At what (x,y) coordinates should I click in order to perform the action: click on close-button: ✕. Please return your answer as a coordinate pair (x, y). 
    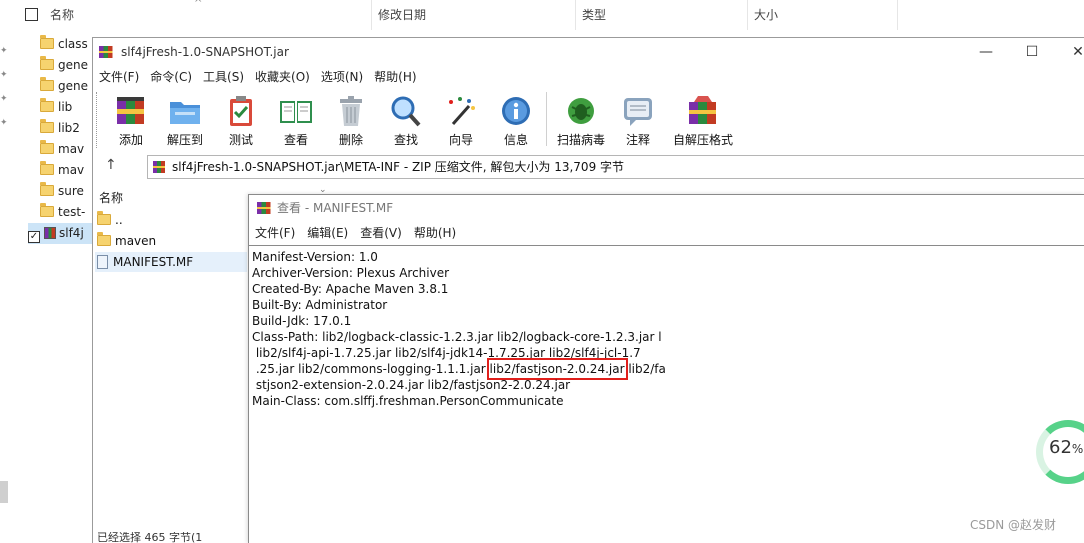
    Looking at the image, I should click on (1069, 52).